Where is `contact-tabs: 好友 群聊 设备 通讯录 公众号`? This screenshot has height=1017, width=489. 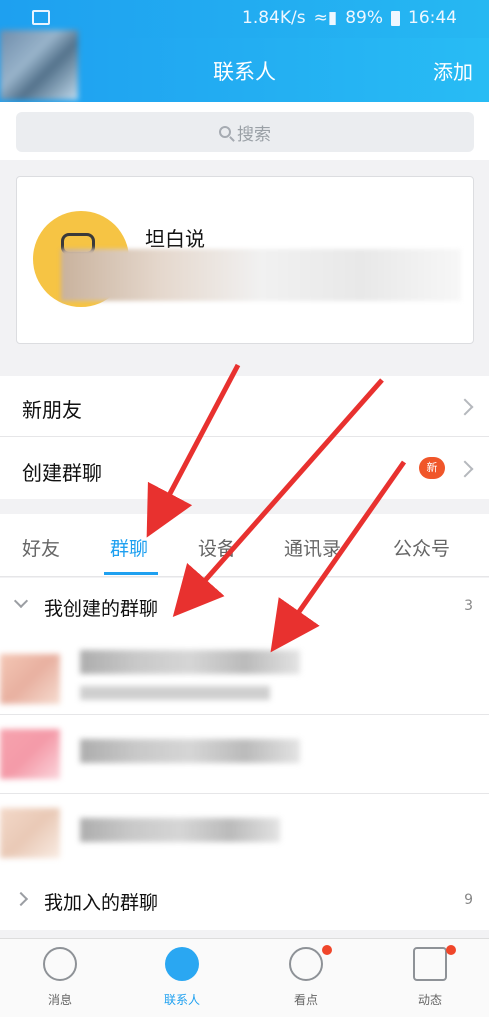
contact-tabs: 好友 群聊 设备 通讯录 公众号 is located at coordinates (244, 545).